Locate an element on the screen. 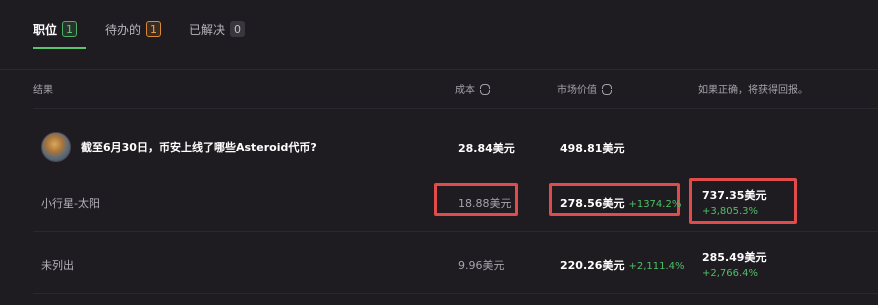 The width and height of the screenshot is (878, 305). column-header-outcome-label: 结果 is located at coordinates (43, 90).